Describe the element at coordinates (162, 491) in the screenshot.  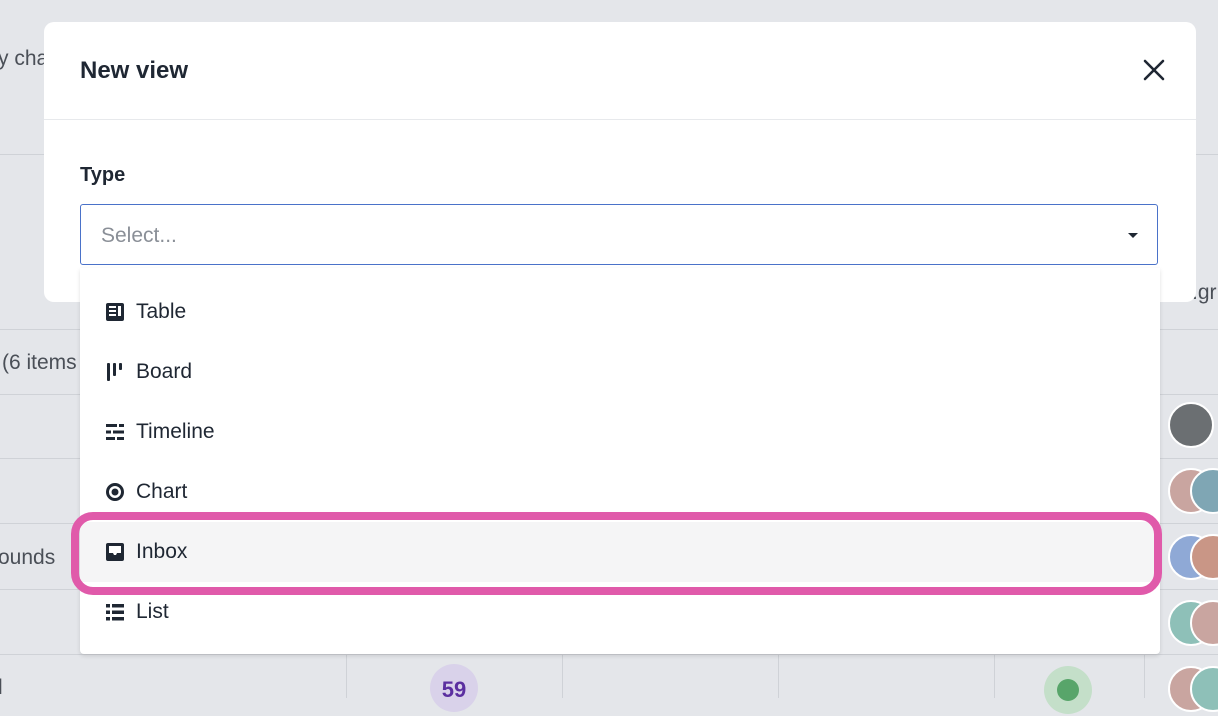
I see `option-label: Chart` at that location.